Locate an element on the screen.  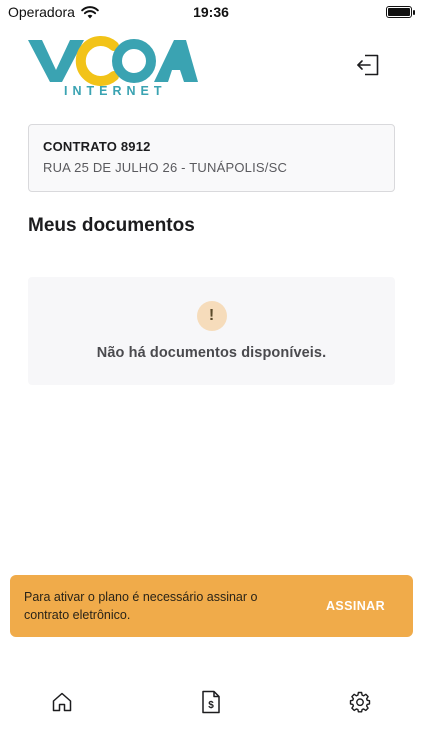
status-left: Operadora is located at coordinates (53, 12).